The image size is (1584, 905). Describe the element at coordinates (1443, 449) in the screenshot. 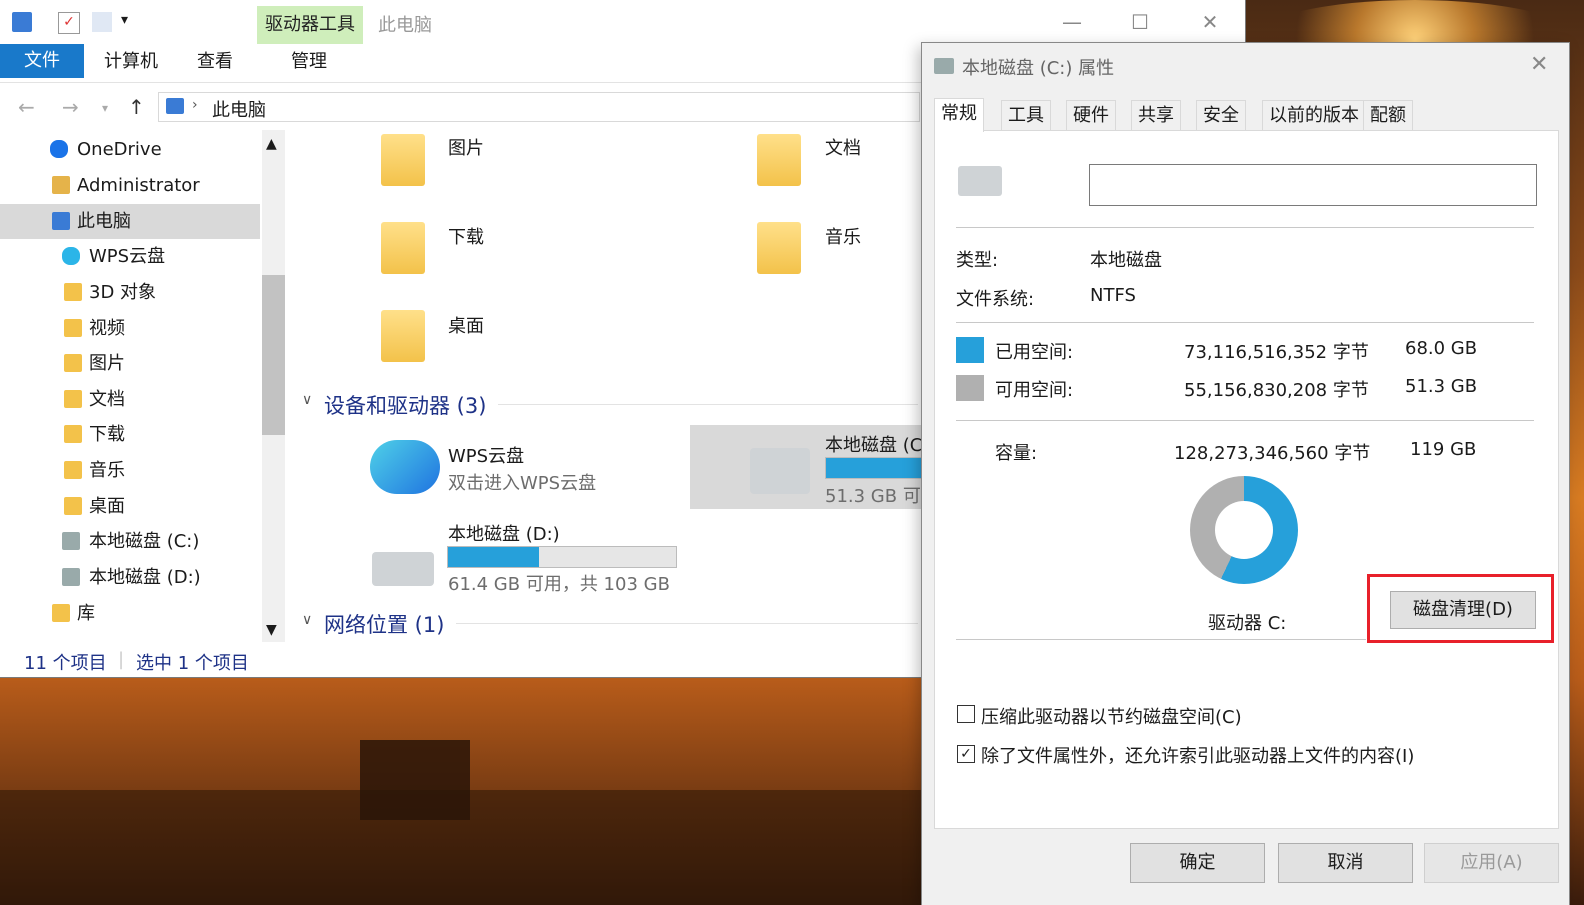

I see `capacity-gb: 119 GB` at that location.